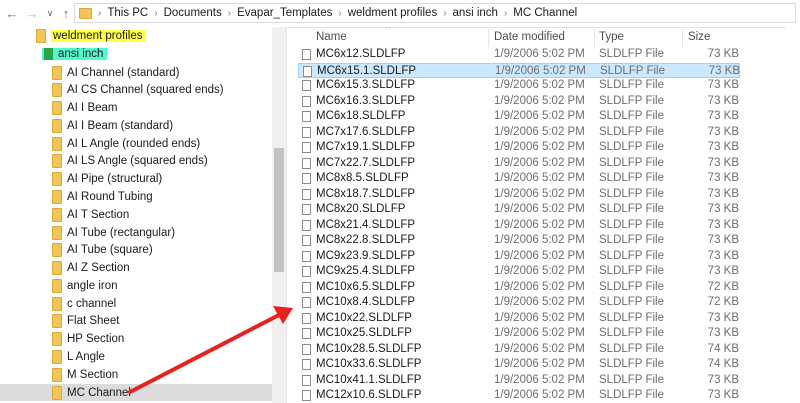 The height and width of the screenshot is (403, 800). What do you see at coordinates (366, 286) in the screenshot?
I see `file-name: MC10x6.5.SLDLFP` at bounding box center [366, 286].